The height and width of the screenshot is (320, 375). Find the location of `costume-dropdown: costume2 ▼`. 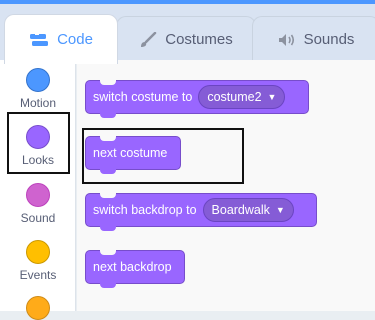

costume-dropdown: costume2 ▼ is located at coordinates (242, 97).